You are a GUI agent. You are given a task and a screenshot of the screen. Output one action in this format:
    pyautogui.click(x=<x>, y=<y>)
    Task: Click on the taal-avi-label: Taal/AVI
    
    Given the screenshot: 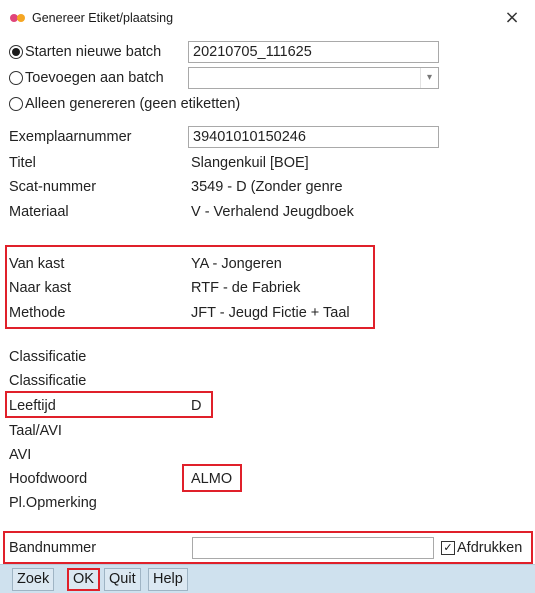 What is the action you would take?
    pyautogui.click(x=35, y=431)
    